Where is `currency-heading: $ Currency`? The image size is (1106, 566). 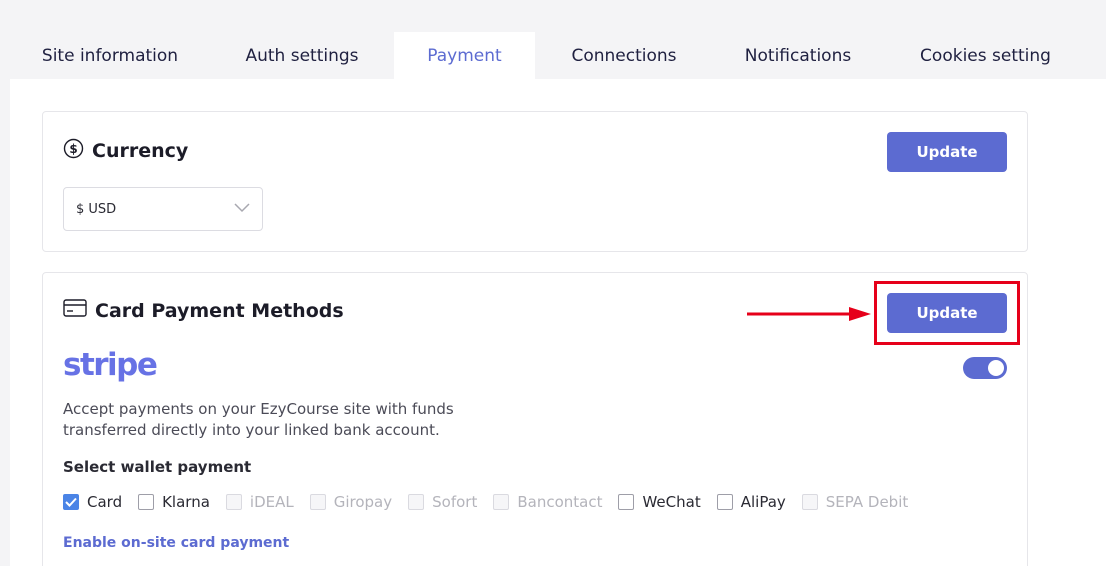 currency-heading: $ Currency is located at coordinates (125, 151).